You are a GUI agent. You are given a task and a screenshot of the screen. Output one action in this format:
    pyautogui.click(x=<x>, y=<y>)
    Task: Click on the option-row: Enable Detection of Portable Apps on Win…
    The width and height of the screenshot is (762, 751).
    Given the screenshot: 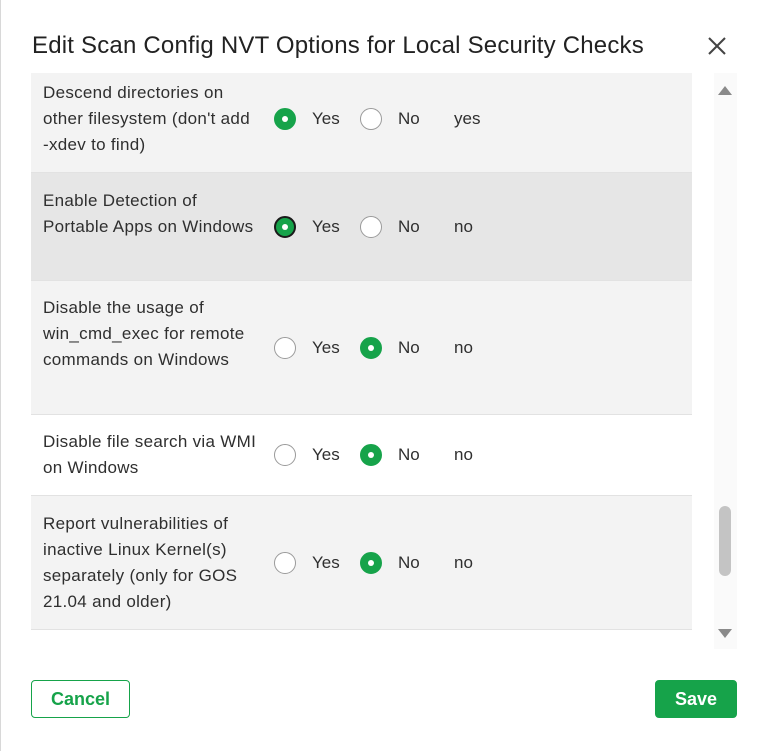 What is the action you would take?
    pyautogui.click(x=361, y=227)
    